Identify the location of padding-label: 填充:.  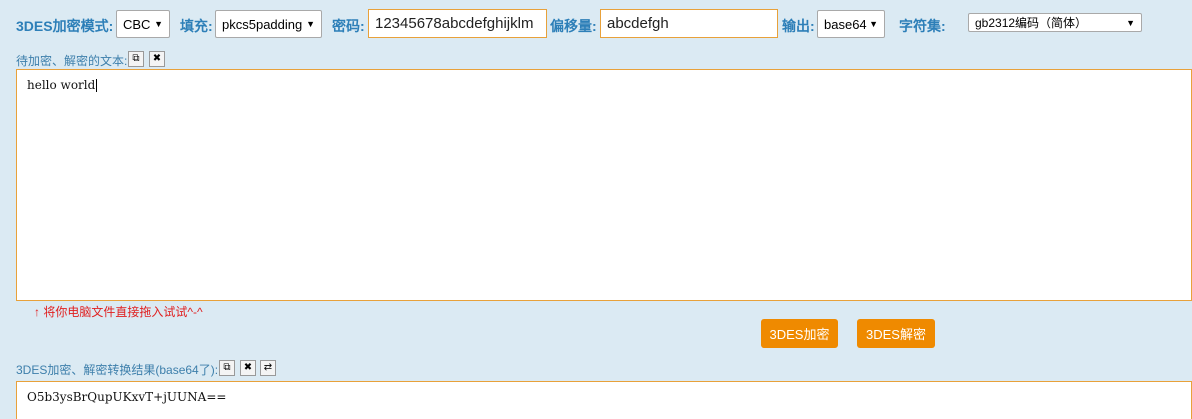
(196, 26).